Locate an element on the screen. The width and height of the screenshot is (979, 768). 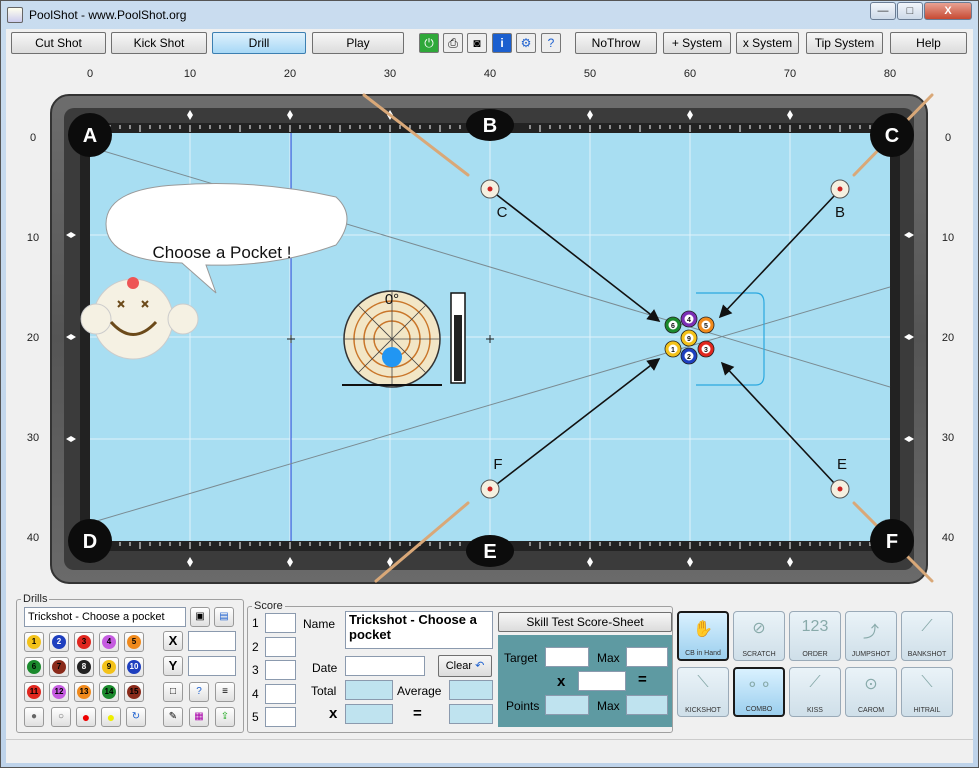
pocket-a: A is located at coordinates (90, 135).